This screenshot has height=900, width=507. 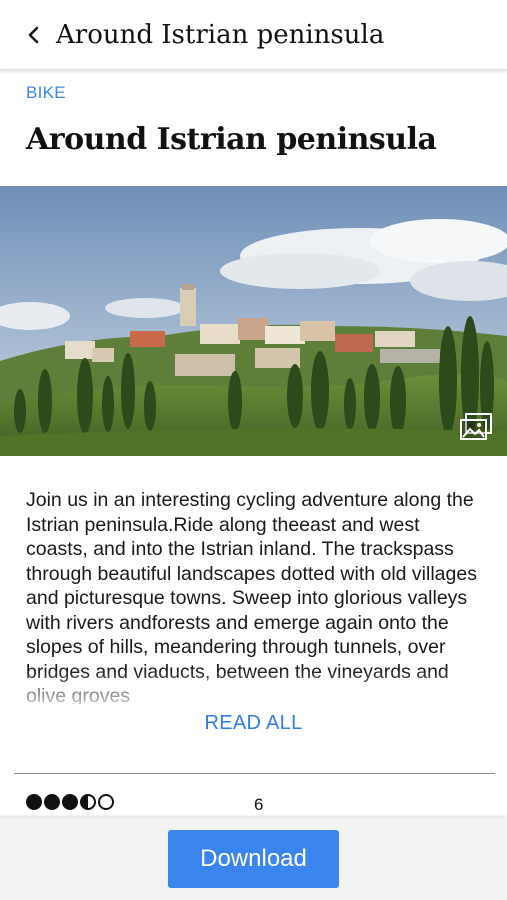 What do you see at coordinates (106, 802) in the screenshot?
I see `rating-dot-empty` at bounding box center [106, 802].